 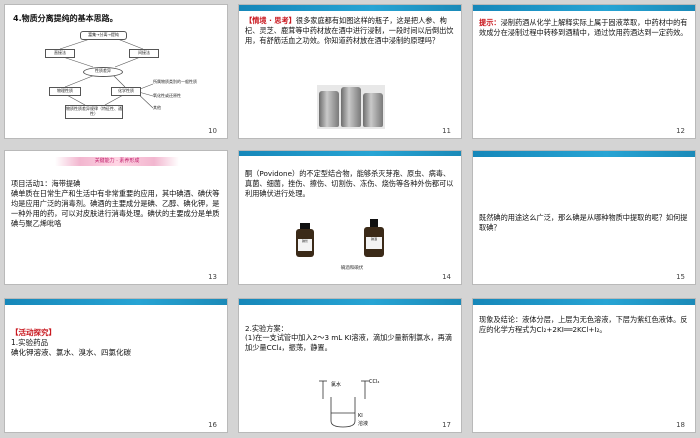 I want to click on diagram-box-chemical: 化学性质, so click(x=126, y=91).